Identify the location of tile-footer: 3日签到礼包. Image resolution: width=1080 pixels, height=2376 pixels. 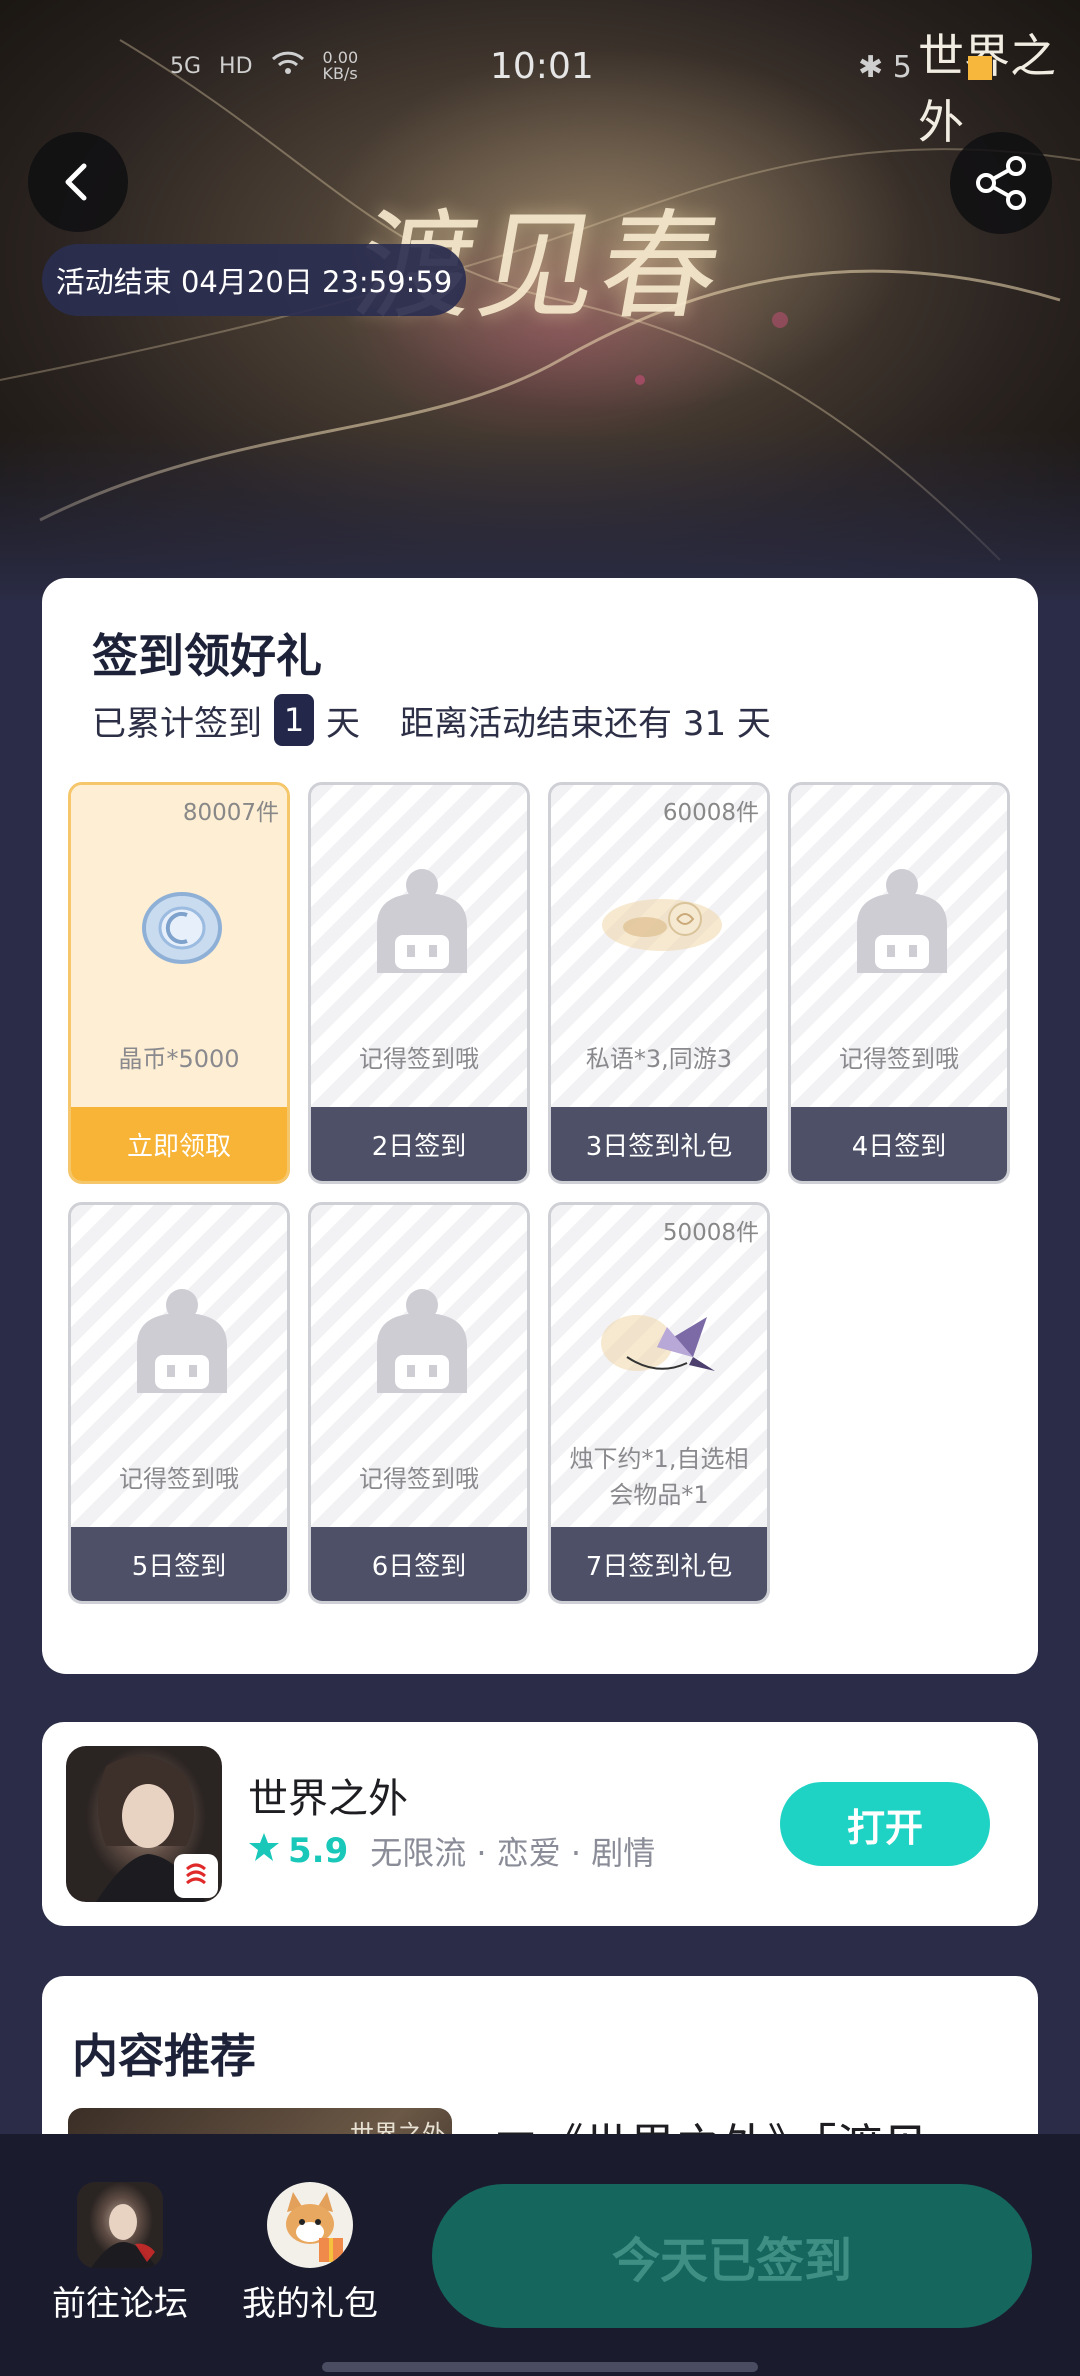
(659, 1144).